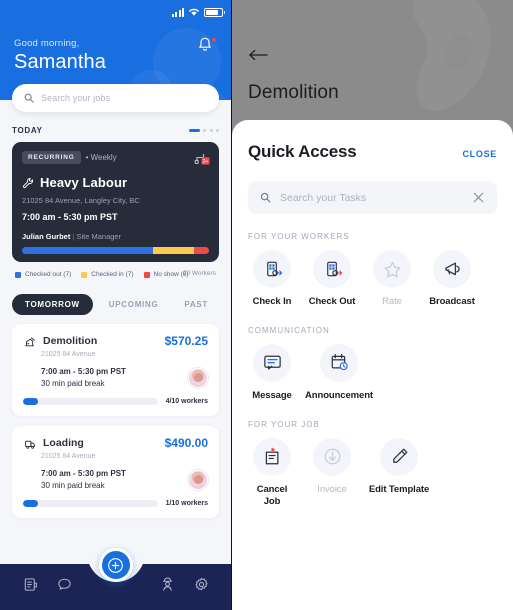  I want to click on tile-row: Message Announcement, so click(372, 372).